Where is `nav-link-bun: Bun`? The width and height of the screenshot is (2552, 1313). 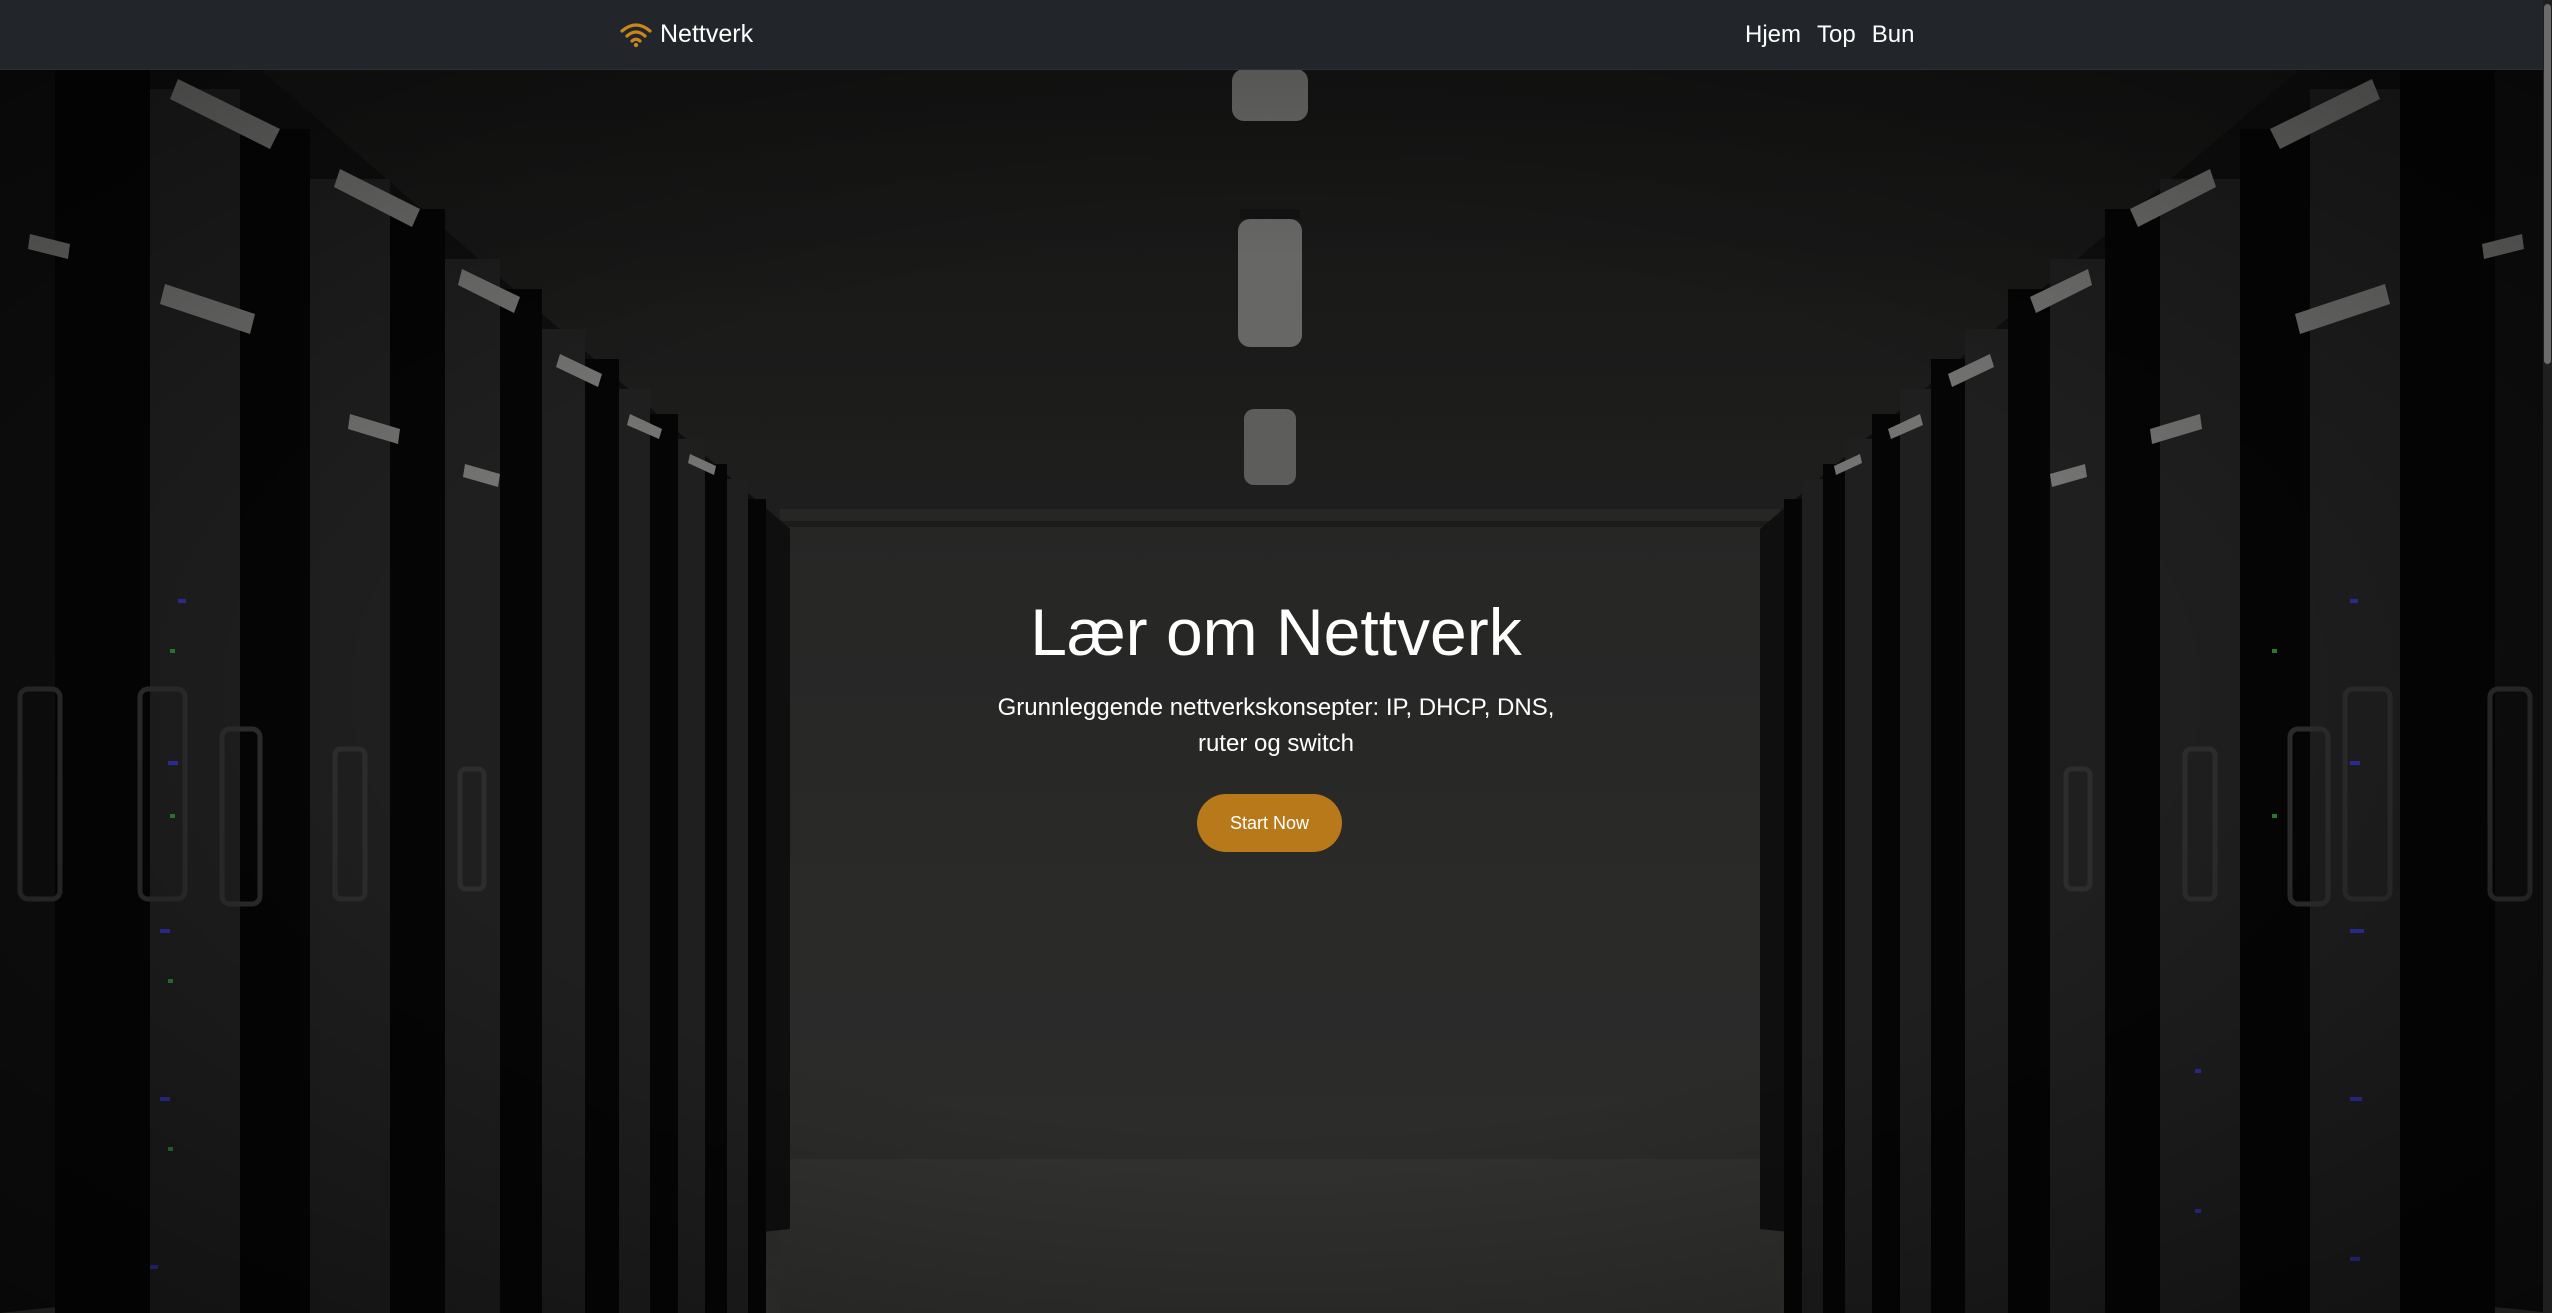
nav-link-bun: Bun is located at coordinates (1893, 35).